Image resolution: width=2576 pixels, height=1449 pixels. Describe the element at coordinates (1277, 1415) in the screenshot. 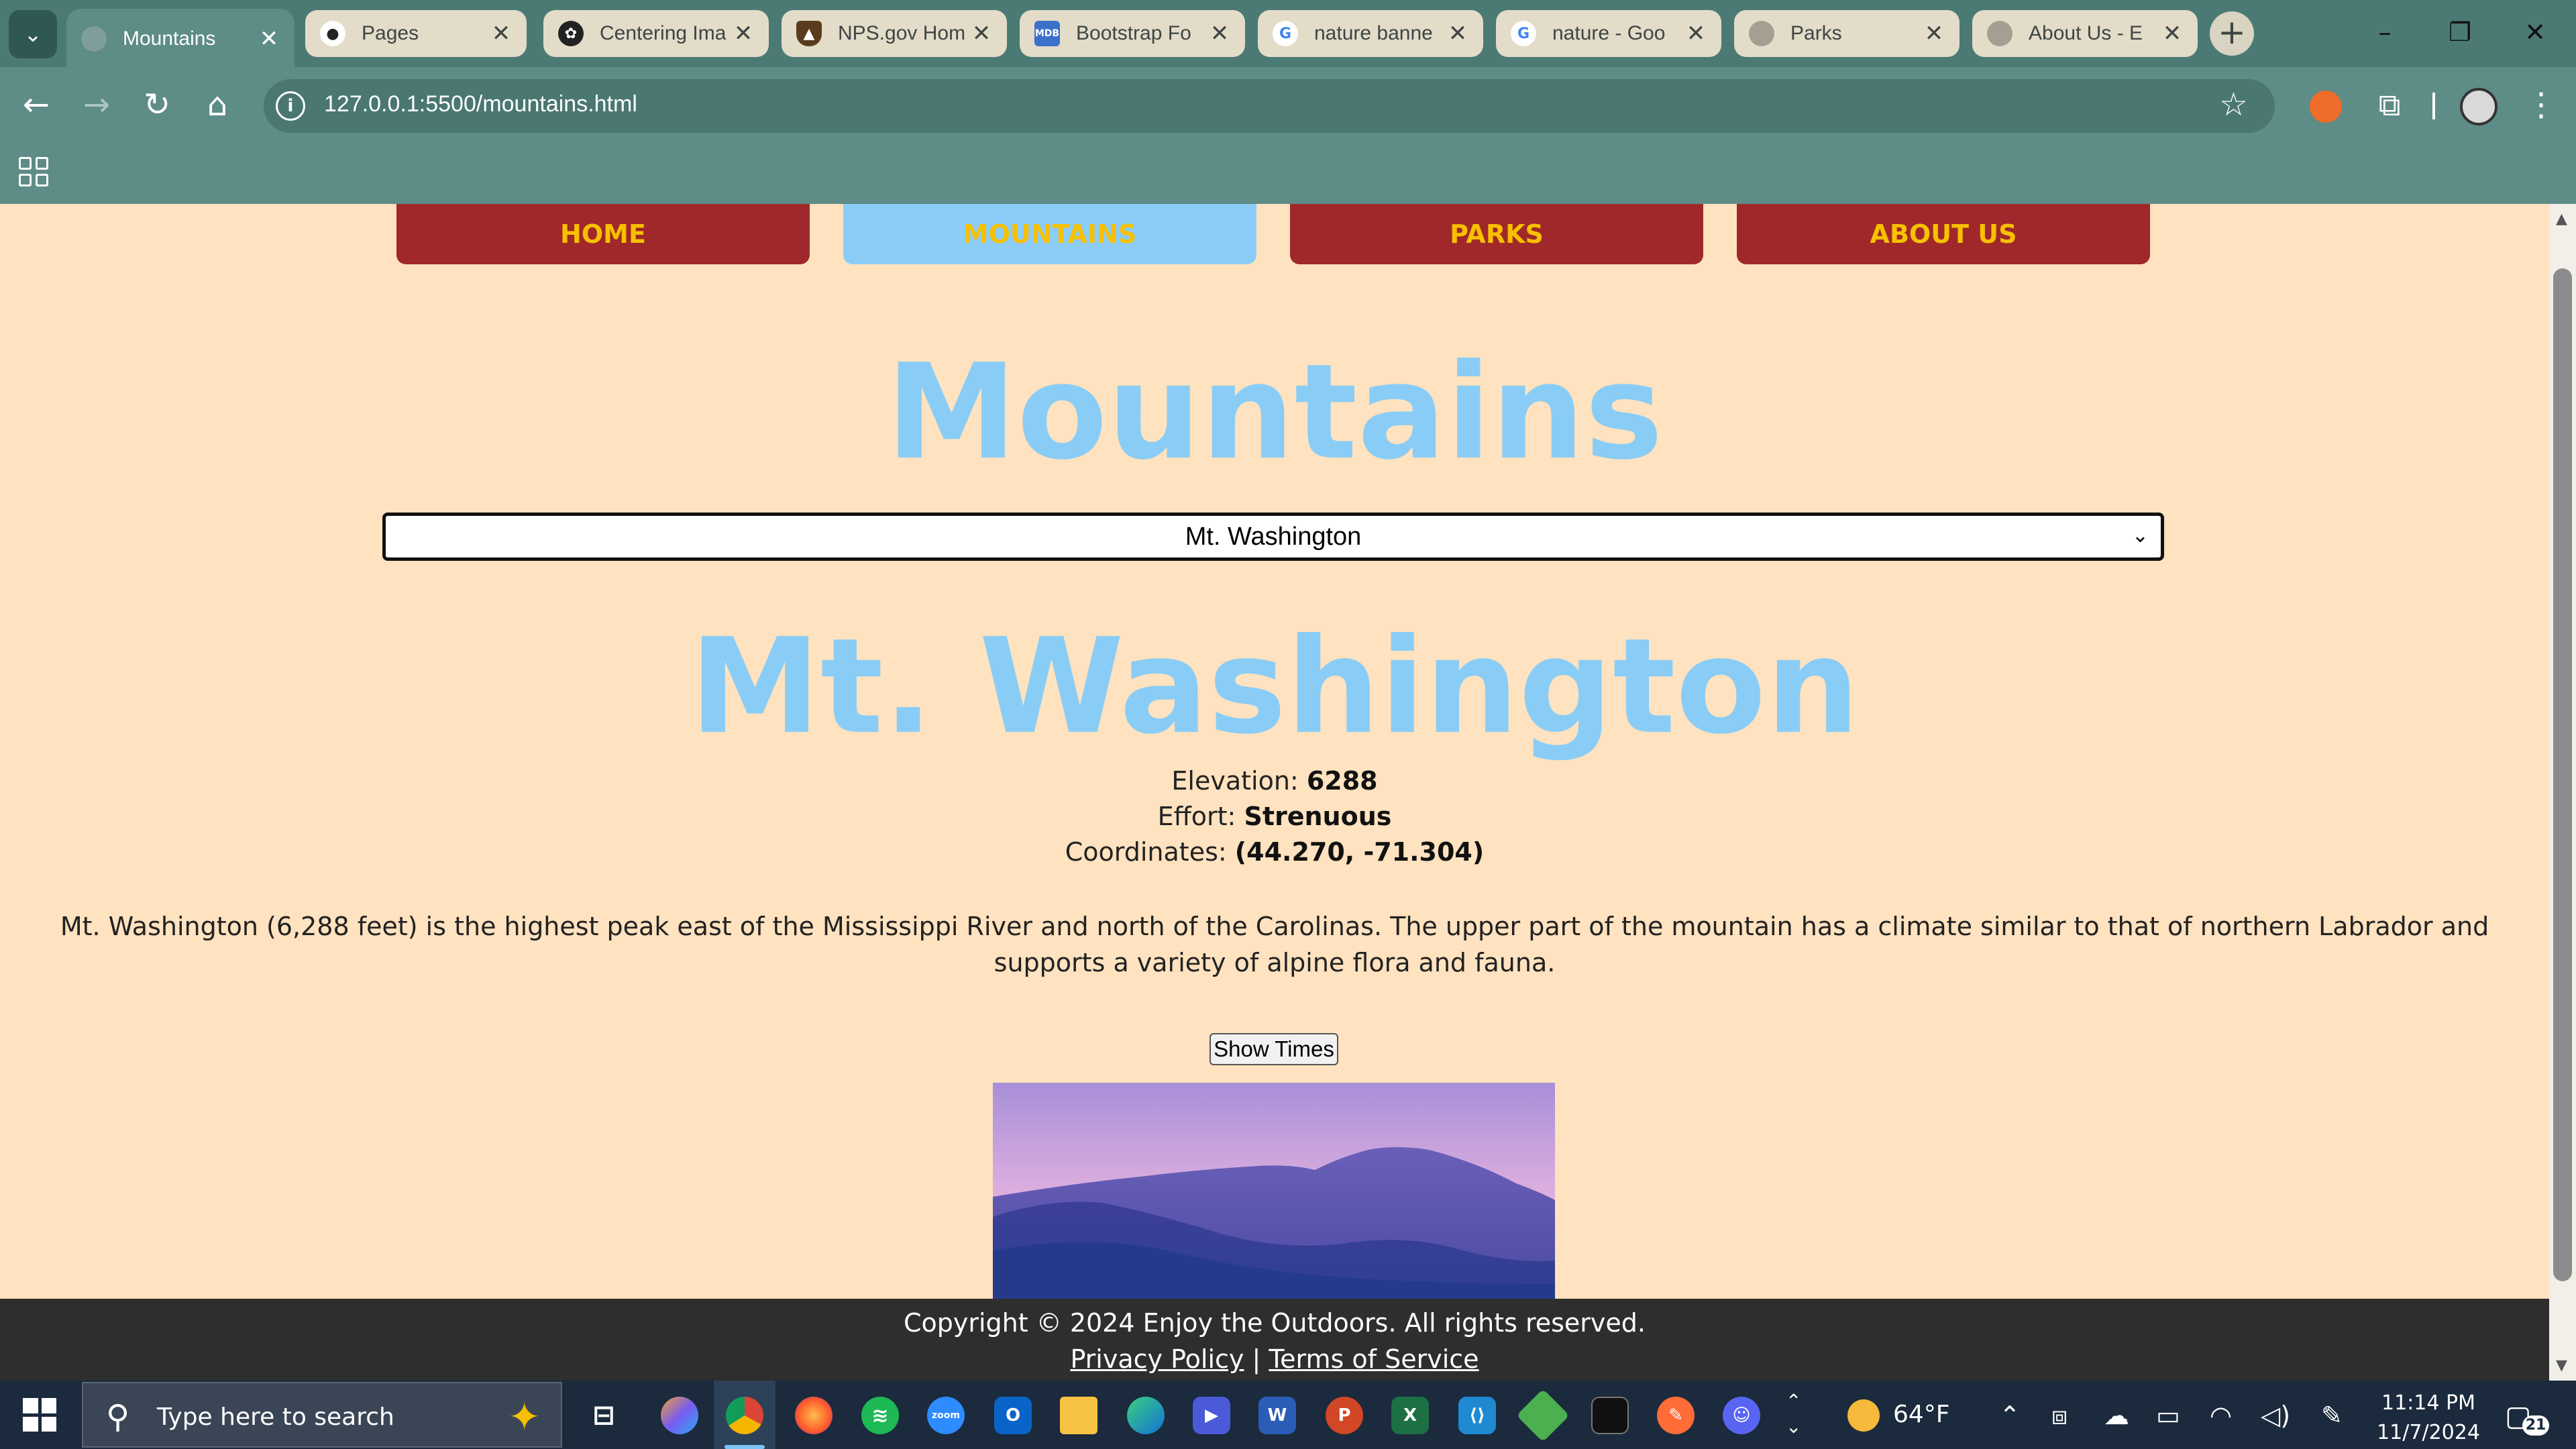

I see `word-icon: W` at that location.